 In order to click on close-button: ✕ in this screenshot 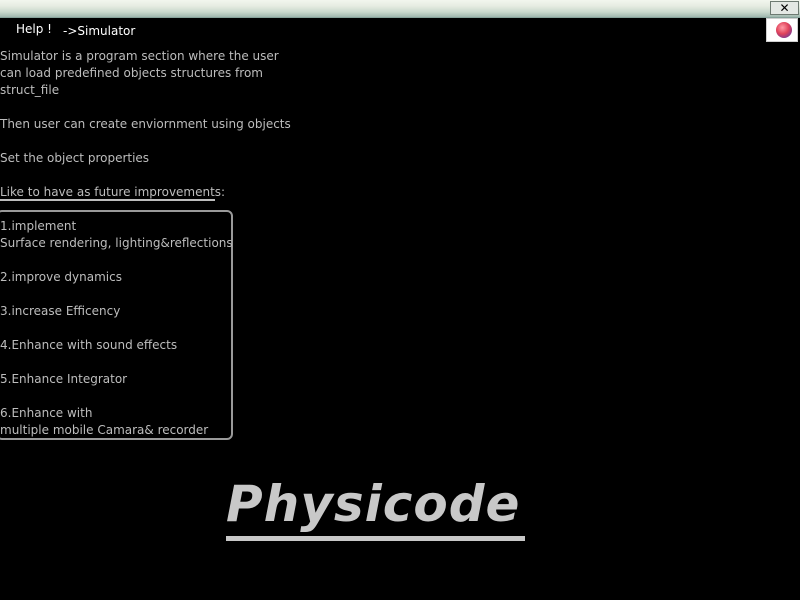, I will do `click(784, 8)`.